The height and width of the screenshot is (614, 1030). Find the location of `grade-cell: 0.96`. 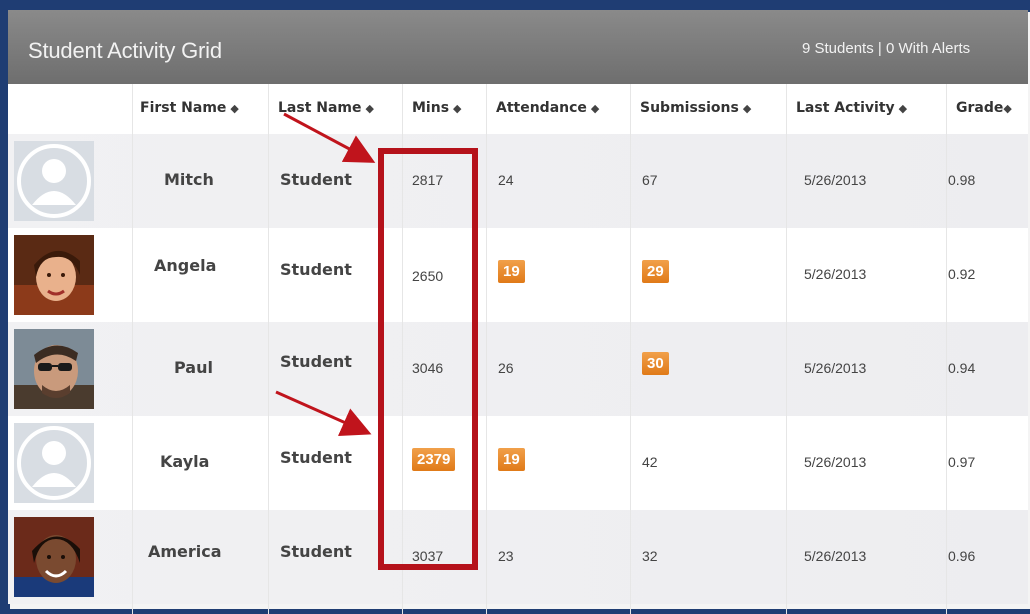

grade-cell: 0.96 is located at coordinates (962, 556).